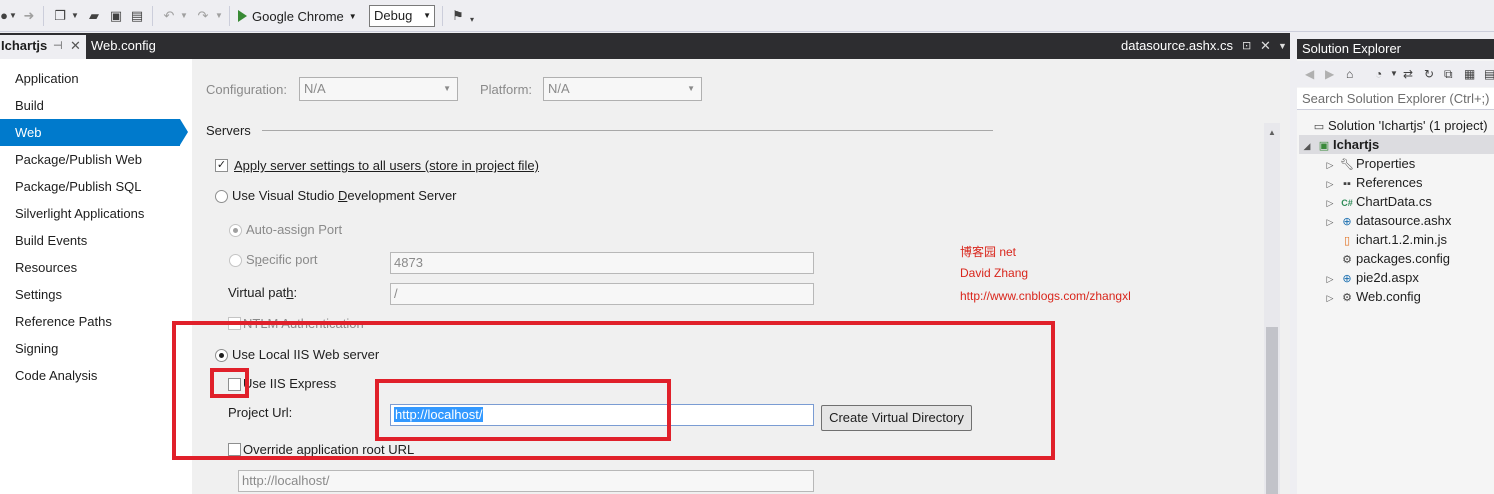 The image size is (1494, 494). Describe the element at coordinates (602, 415) in the screenshot. I see `project-url-input: http://localhost/` at that location.